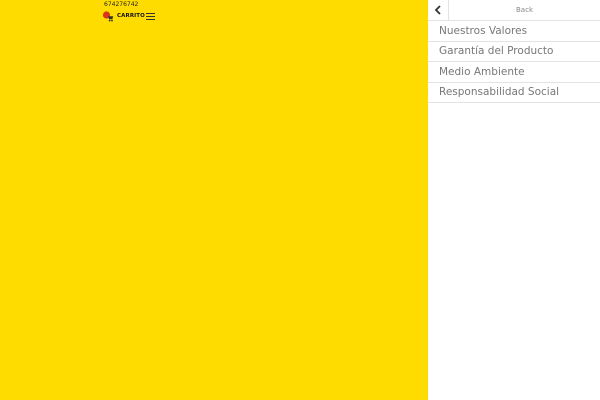 This screenshot has height=400, width=600. I want to click on hamburger-icon, so click(150, 16).